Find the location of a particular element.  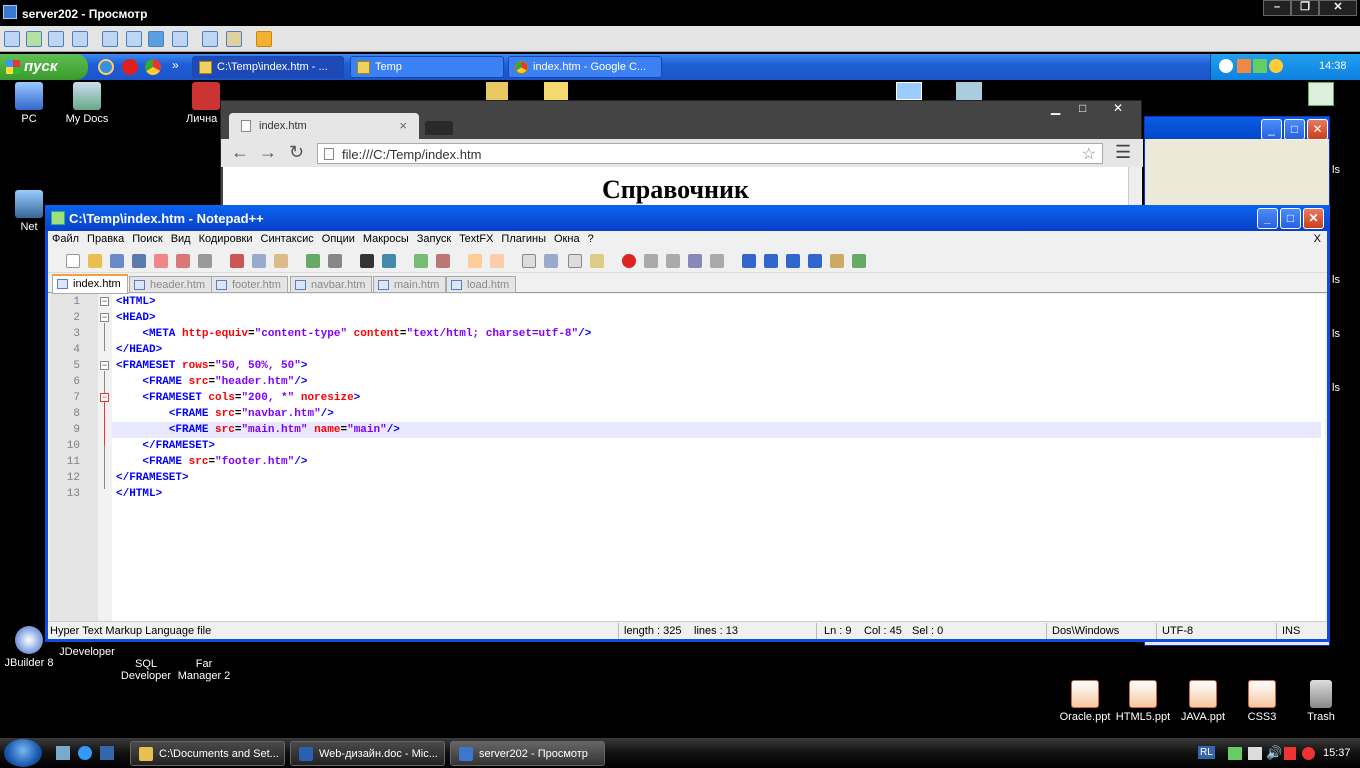

code-line: <FRAMESET cols="200, *" noresize> is located at coordinates (238, 398).